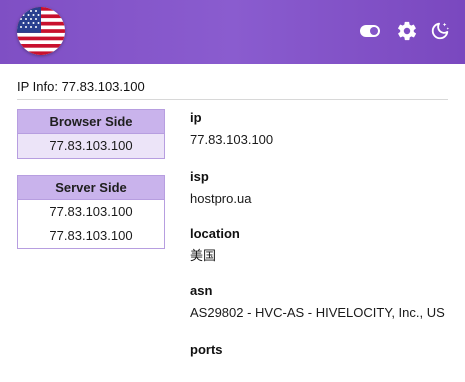 The width and height of the screenshot is (465, 382). Describe the element at coordinates (220, 188) in the screenshot. I see `detail-isp: isp hostpro.ua` at that location.